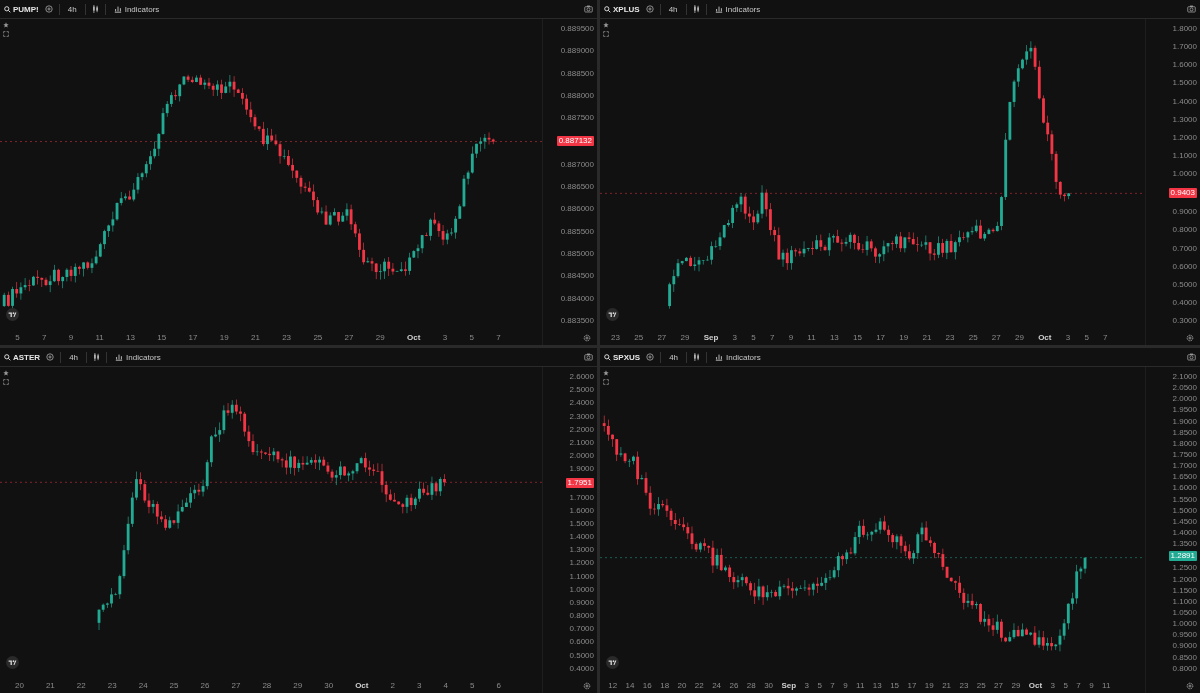 Image resolution: width=1200 pixels, height=693 pixels. What do you see at coordinates (647, 686) in the screenshot?
I see `time-label: 16` at bounding box center [647, 686].